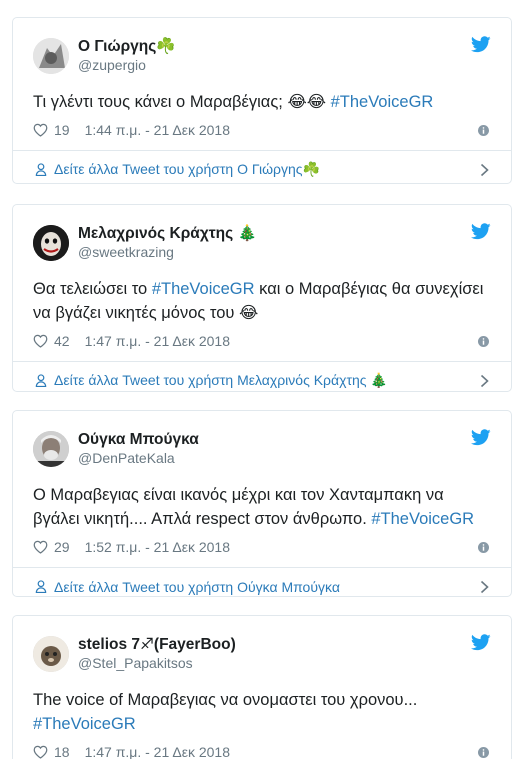 This screenshot has width=531, height=759. I want to click on name-emoji: ☘️, so click(166, 47).